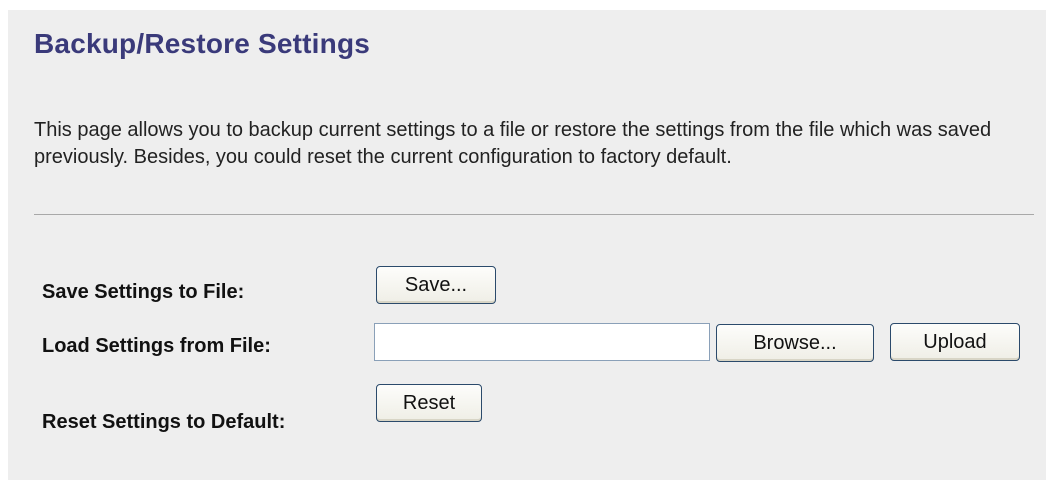 The height and width of the screenshot is (480, 1050). Describe the element at coordinates (164, 422) in the screenshot. I see `reset-settings-label: Reset Settings to Default:` at that location.